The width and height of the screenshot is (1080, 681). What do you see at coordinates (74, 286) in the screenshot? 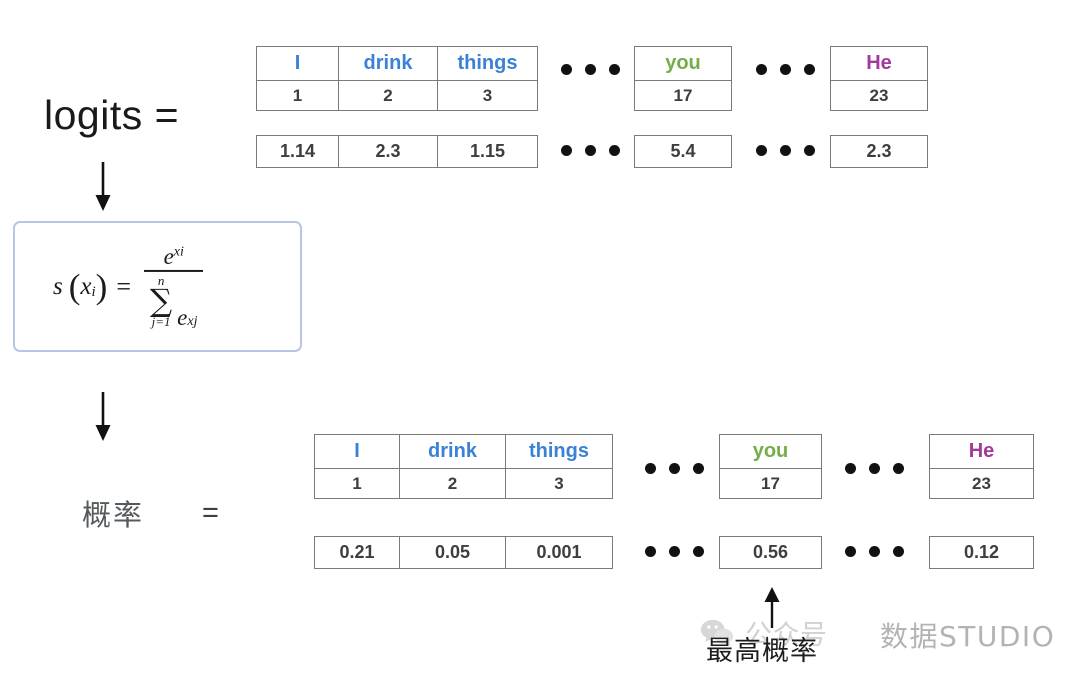
I see `formula-paren-open: (` at bounding box center [74, 286].